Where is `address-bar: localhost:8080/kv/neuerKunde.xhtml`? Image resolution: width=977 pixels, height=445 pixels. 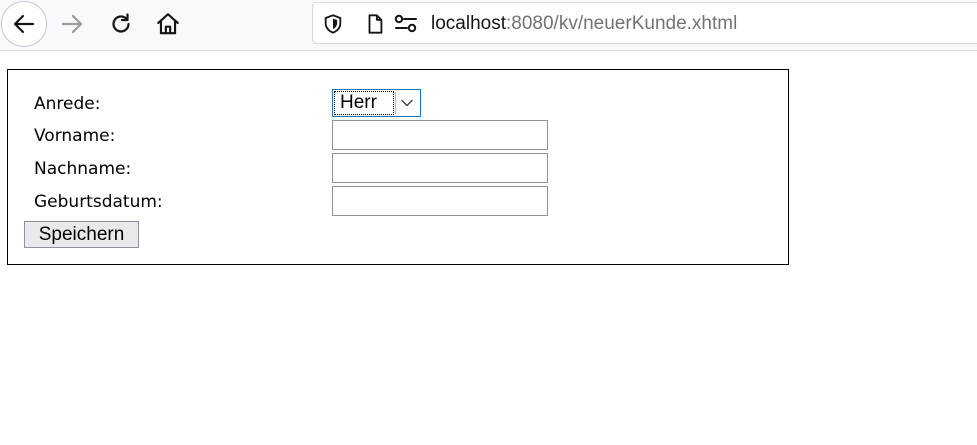 address-bar: localhost:8080/kv/neuerKunde.xhtml is located at coordinates (644, 23).